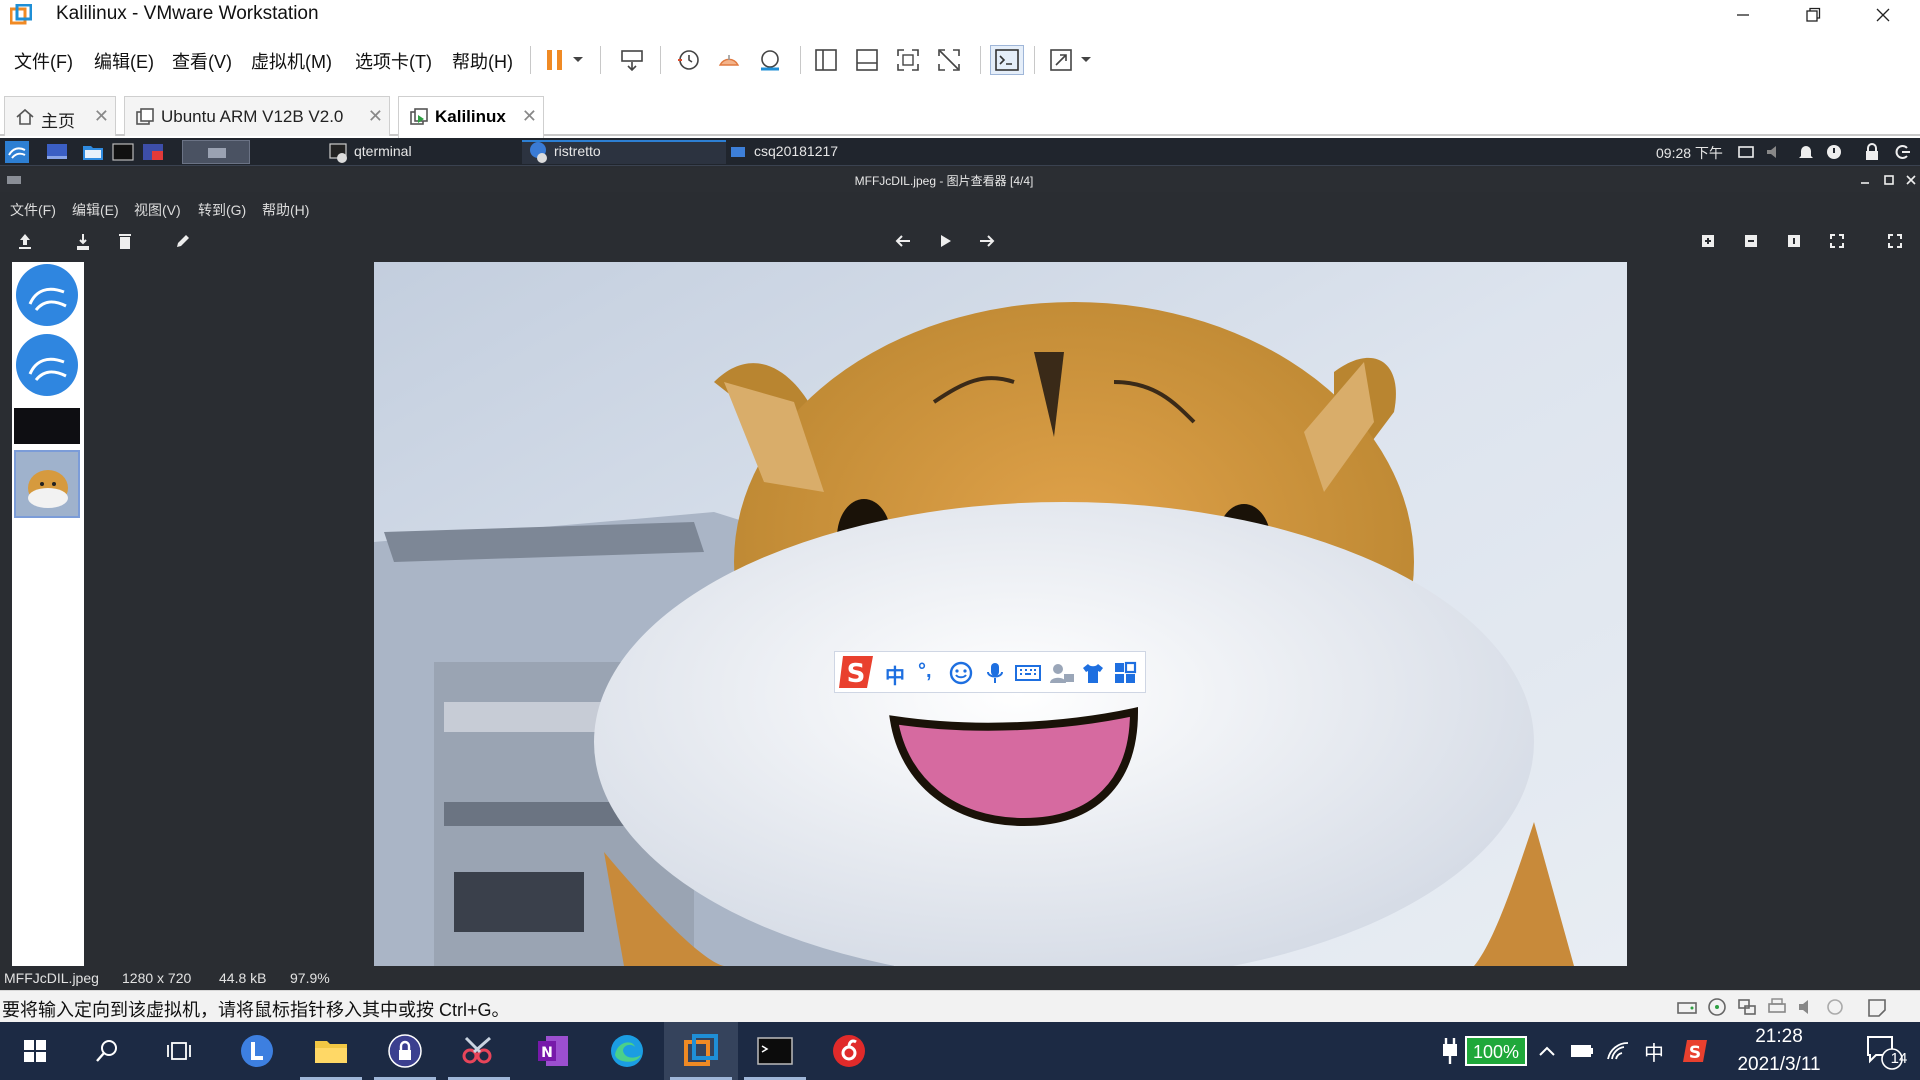  I want to click on skin-icon, so click(1093, 673).